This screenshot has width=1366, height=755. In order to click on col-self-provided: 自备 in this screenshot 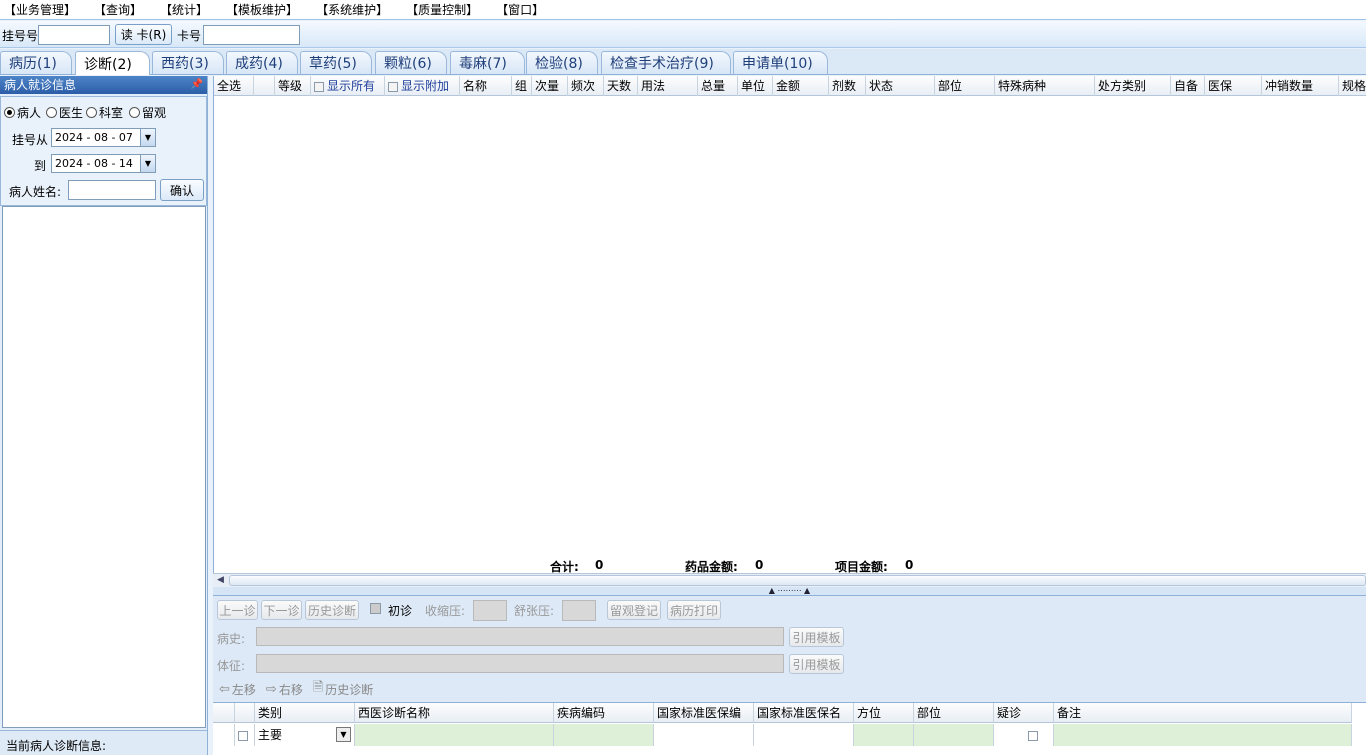, I will do `click(1188, 86)`.